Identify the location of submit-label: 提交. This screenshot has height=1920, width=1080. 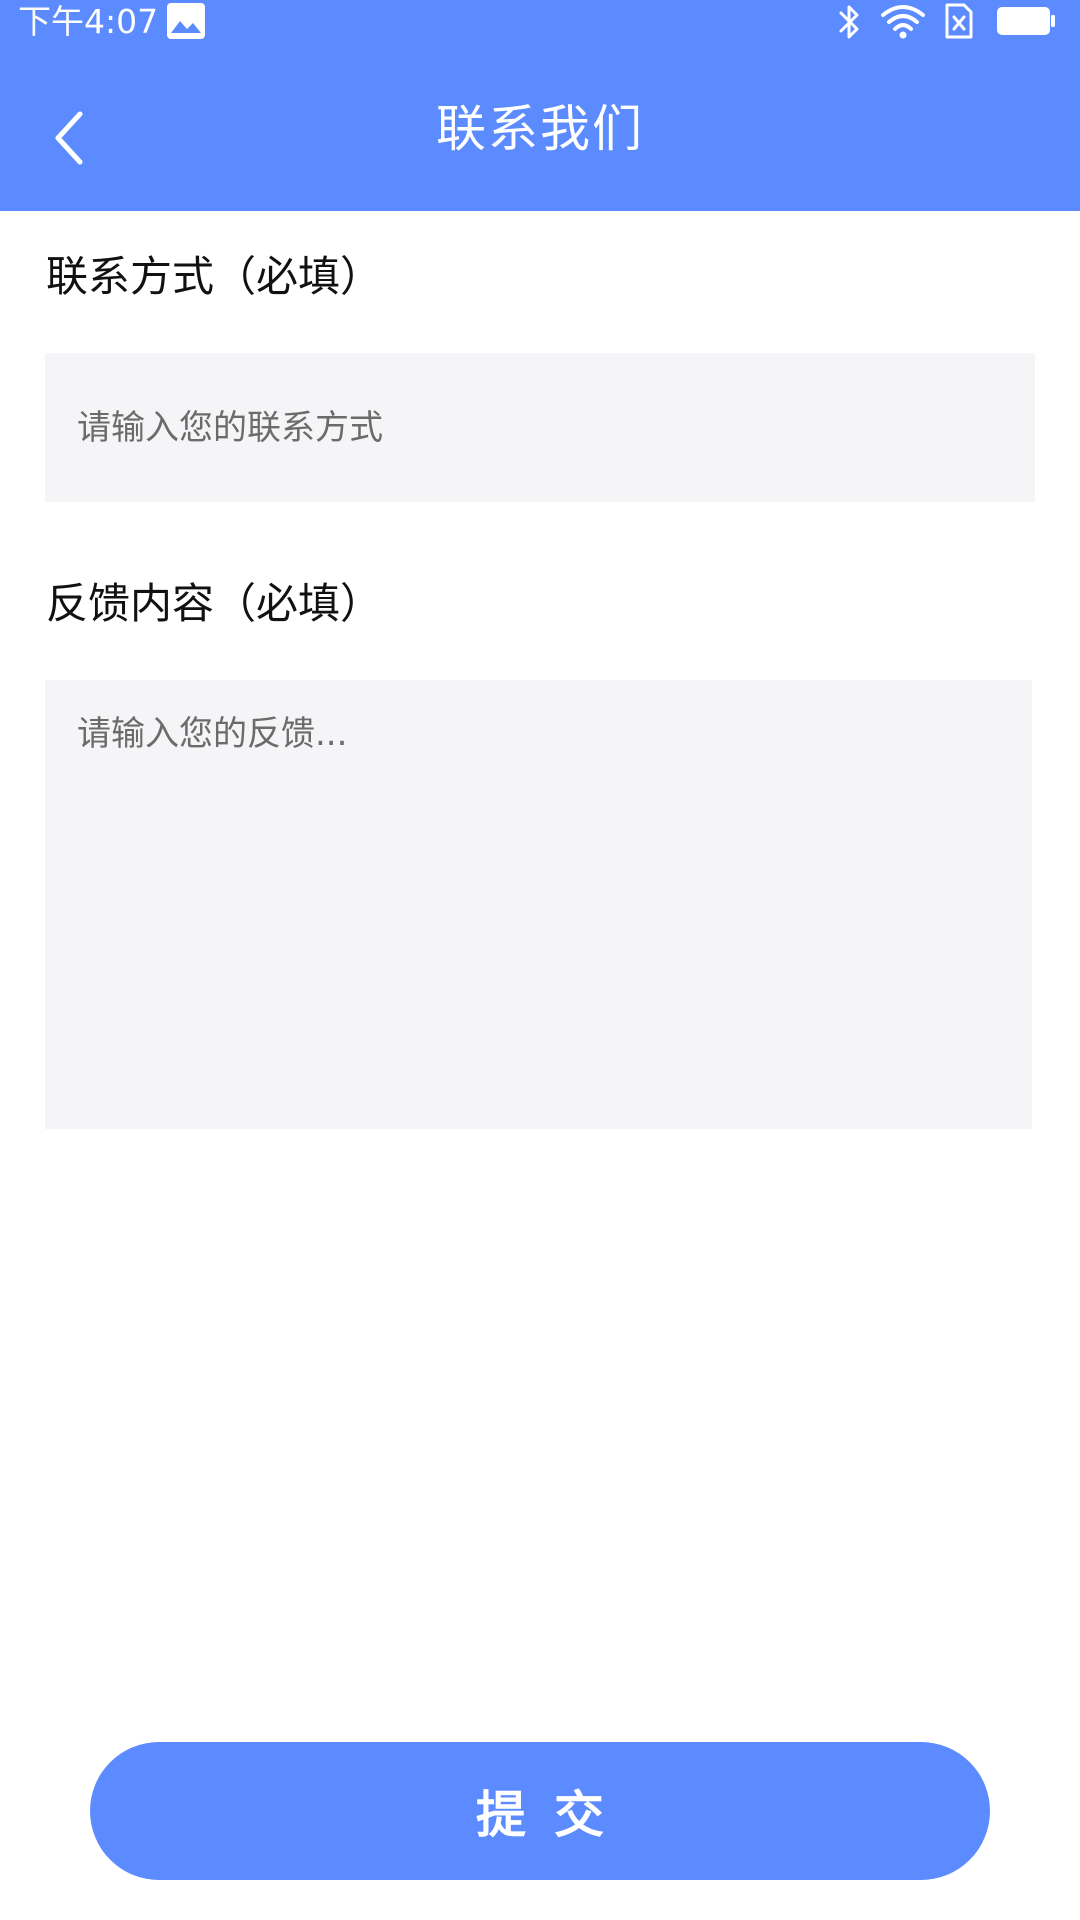
(554, 1815).